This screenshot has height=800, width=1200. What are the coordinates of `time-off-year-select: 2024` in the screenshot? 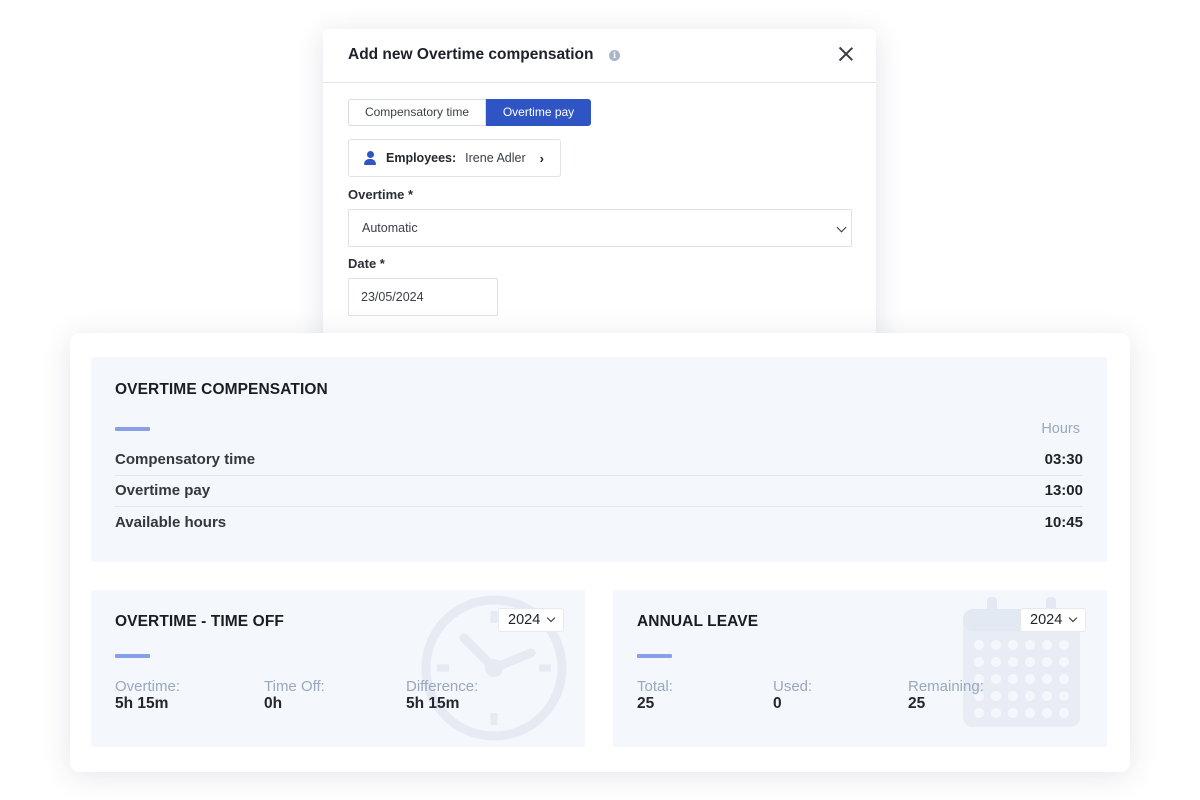 It's located at (531, 620).